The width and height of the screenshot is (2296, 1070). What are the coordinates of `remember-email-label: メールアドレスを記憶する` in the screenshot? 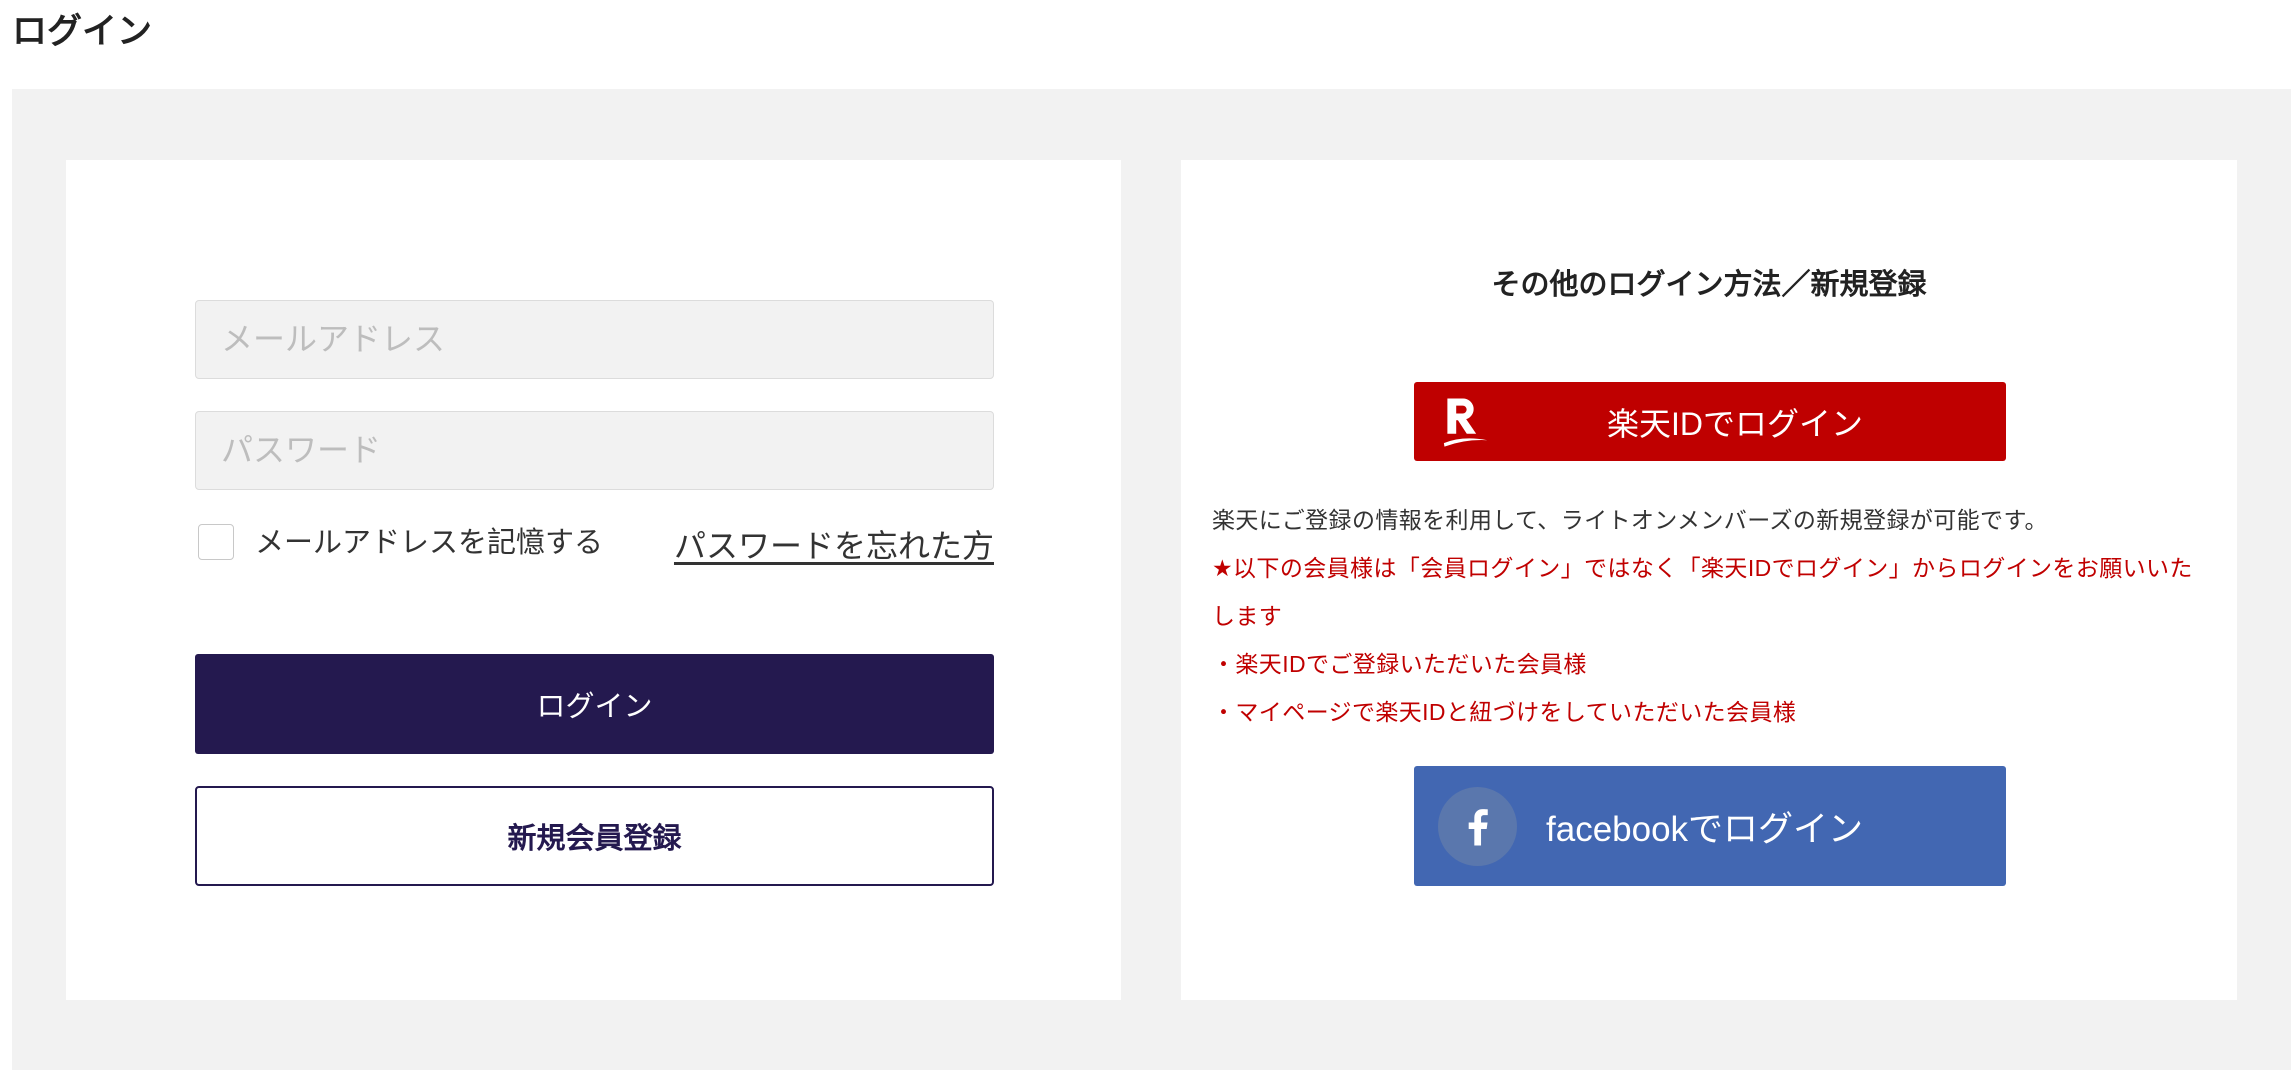 It's located at (429, 543).